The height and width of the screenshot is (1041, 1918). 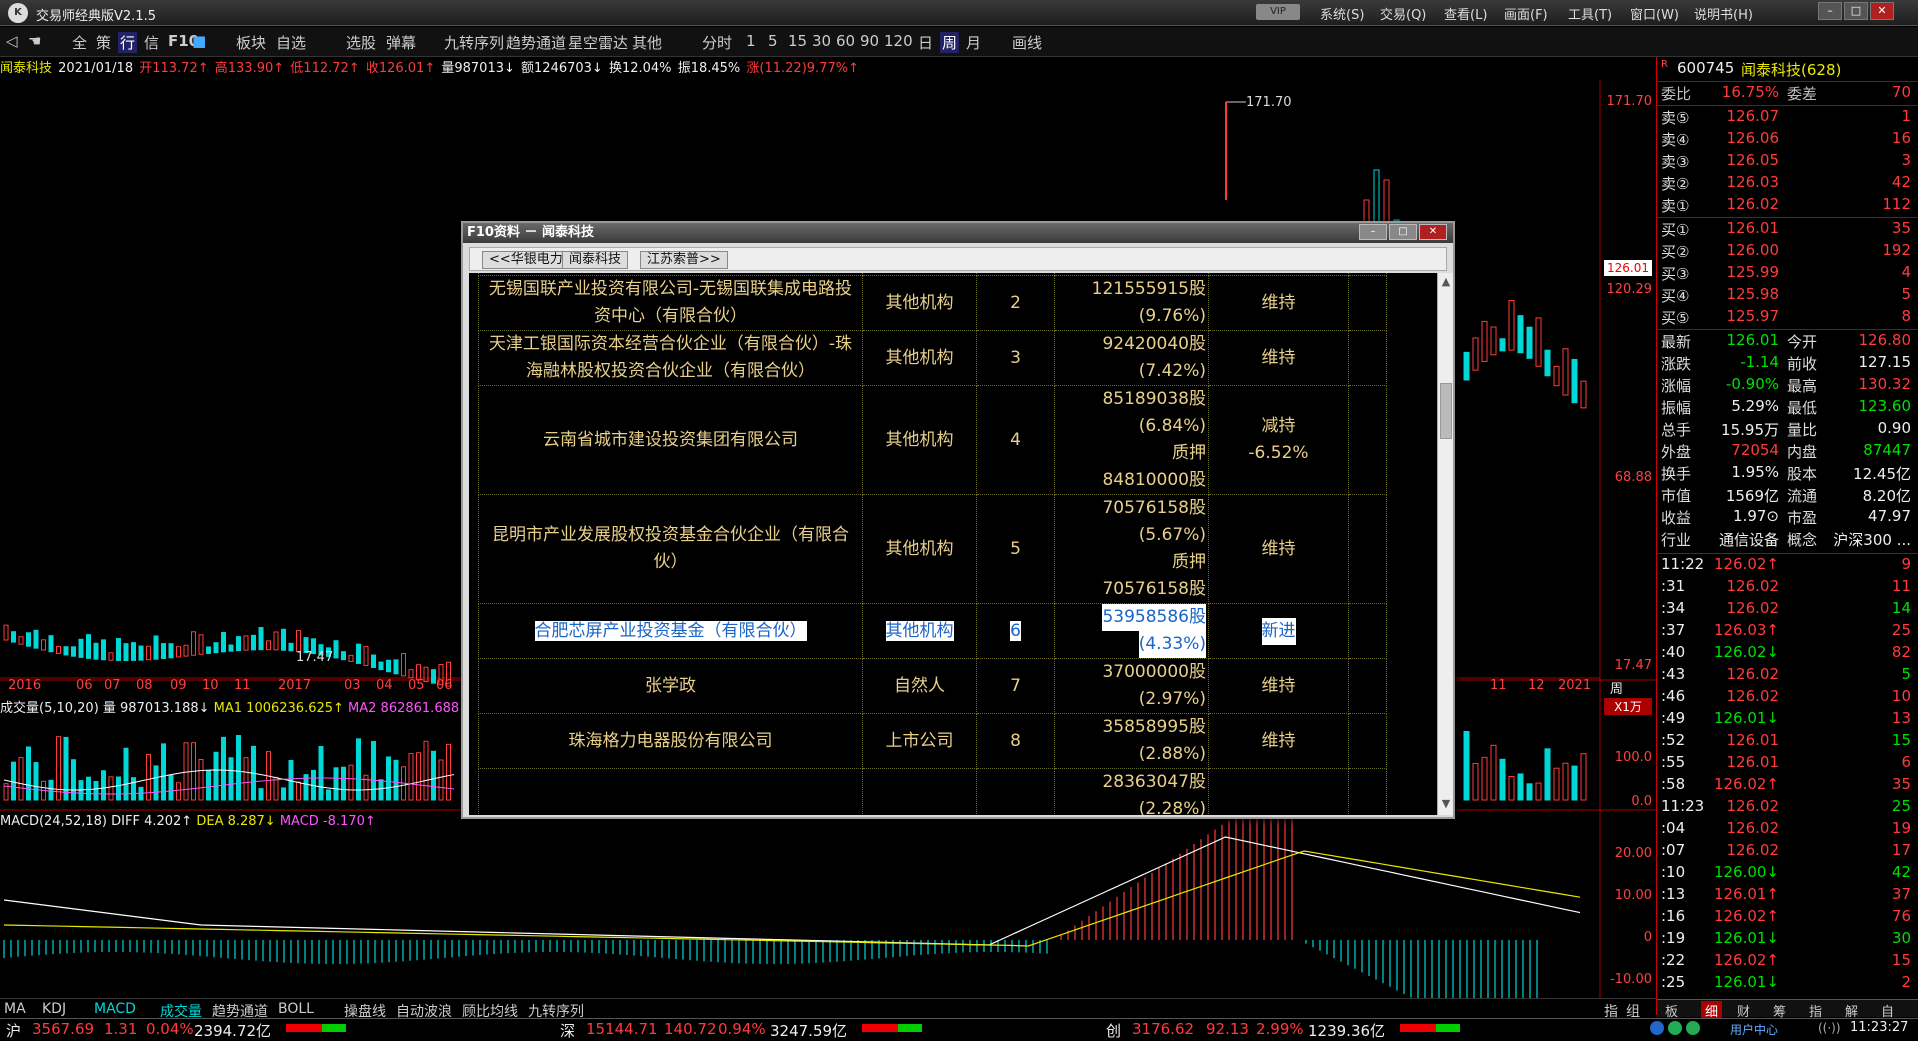 What do you see at coordinates (1882, 11) in the screenshot?
I see `close-button: ✕` at bounding box center [1882, 11].